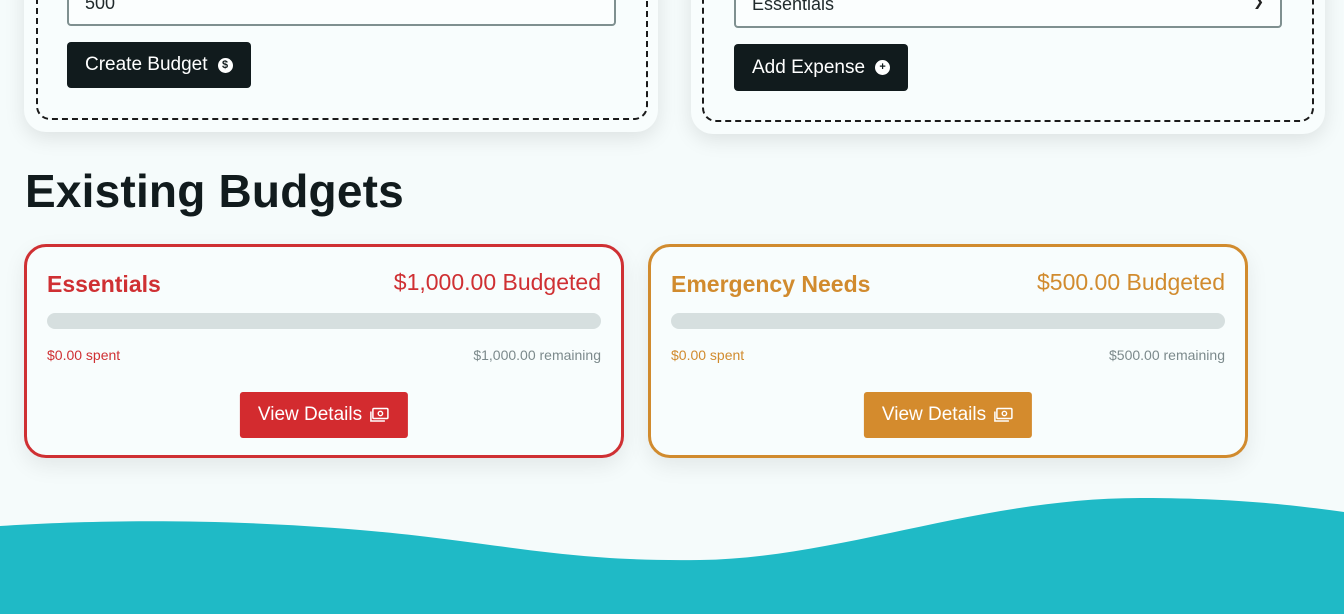 The height and width of the screenshot is (614, 1344). Describe the element at coordinates (225, 65) in the screenshot. I see `dollar-icon: $` at that location.